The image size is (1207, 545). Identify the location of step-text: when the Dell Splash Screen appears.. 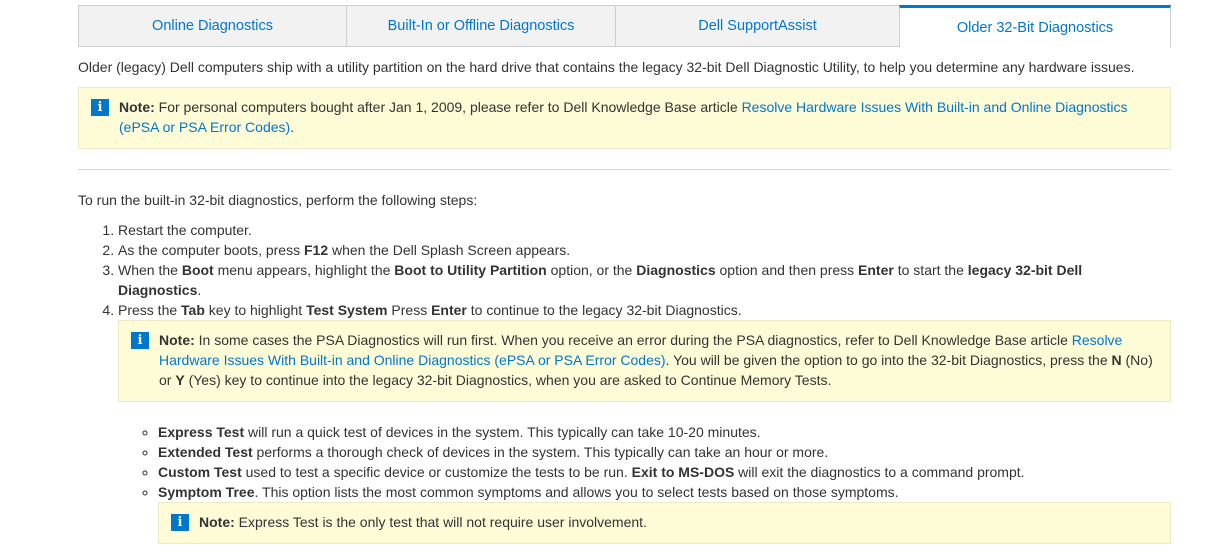
(449, 250).